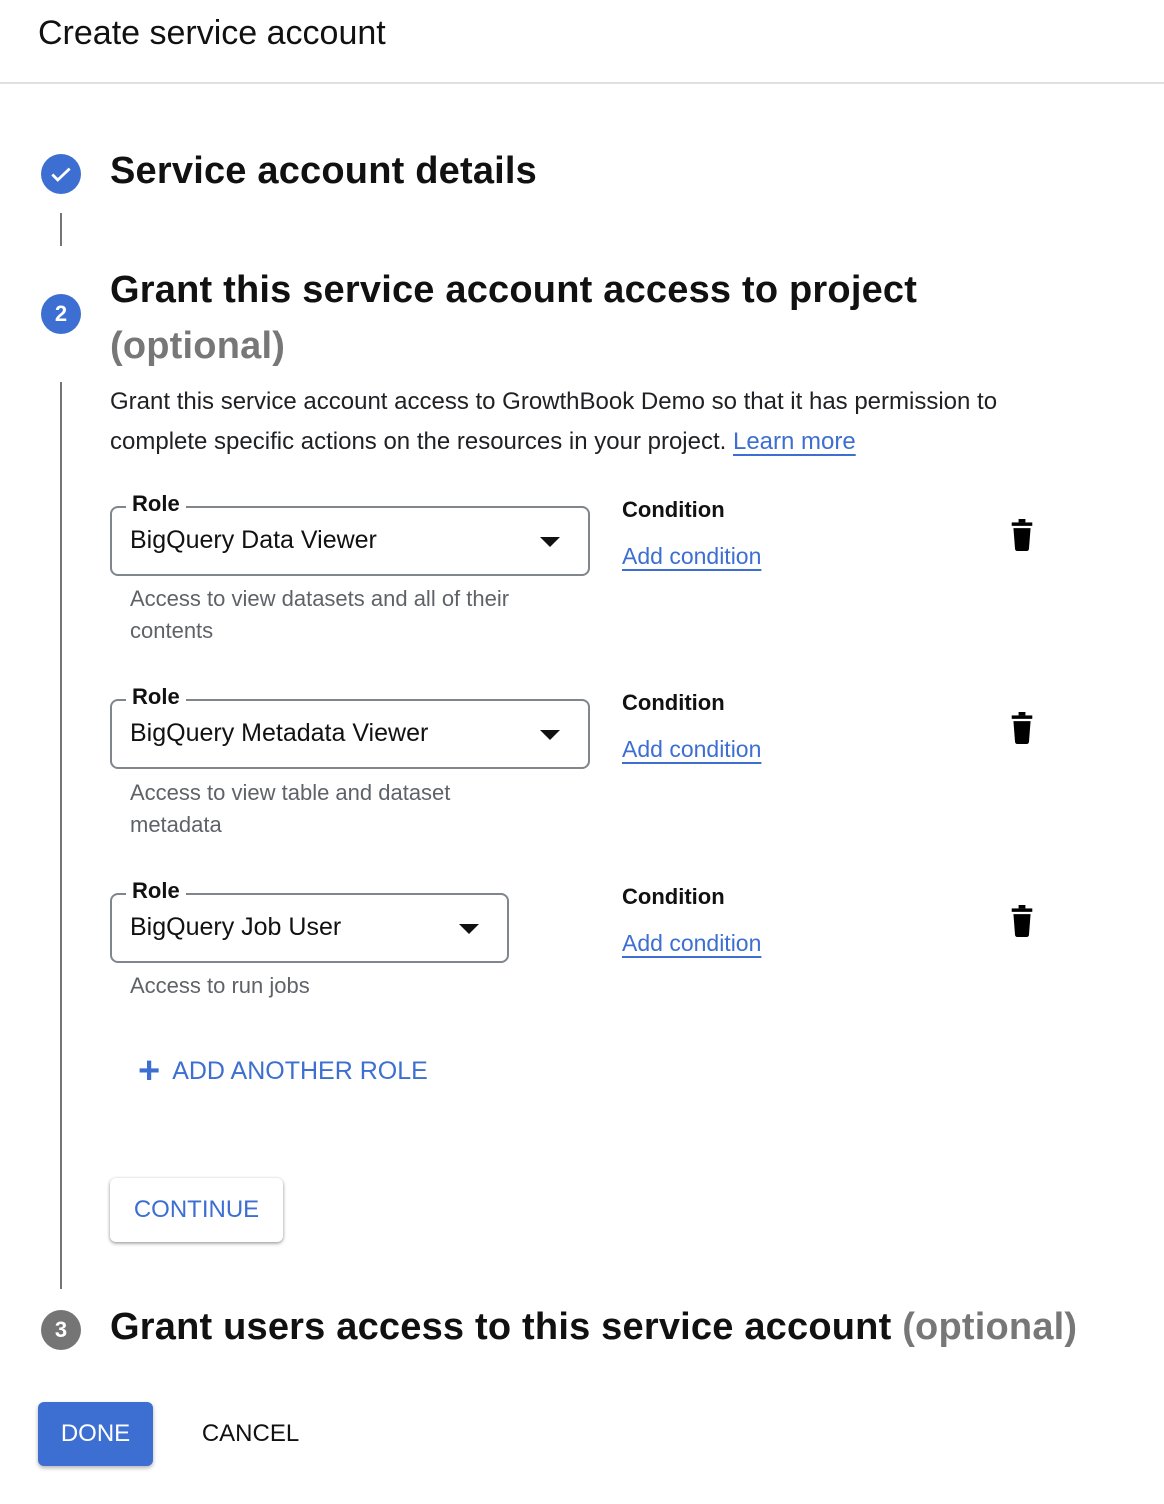 The image size is (1164, 1504). I want to click on role-select-2: Role BigQuery Metadata Viewer, so click(350, 726).